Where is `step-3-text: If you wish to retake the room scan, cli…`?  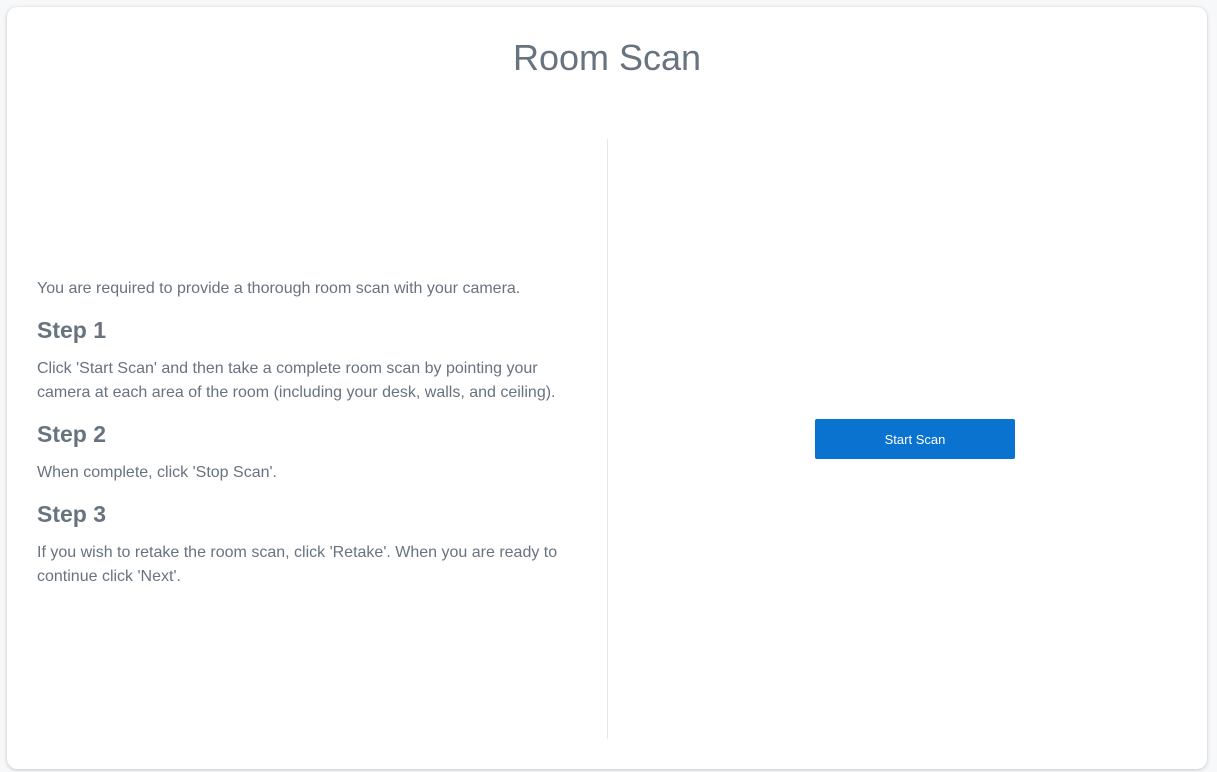
step-3-text: If you wish to retake the room scan, cli… is located at coordinates (297, 564).